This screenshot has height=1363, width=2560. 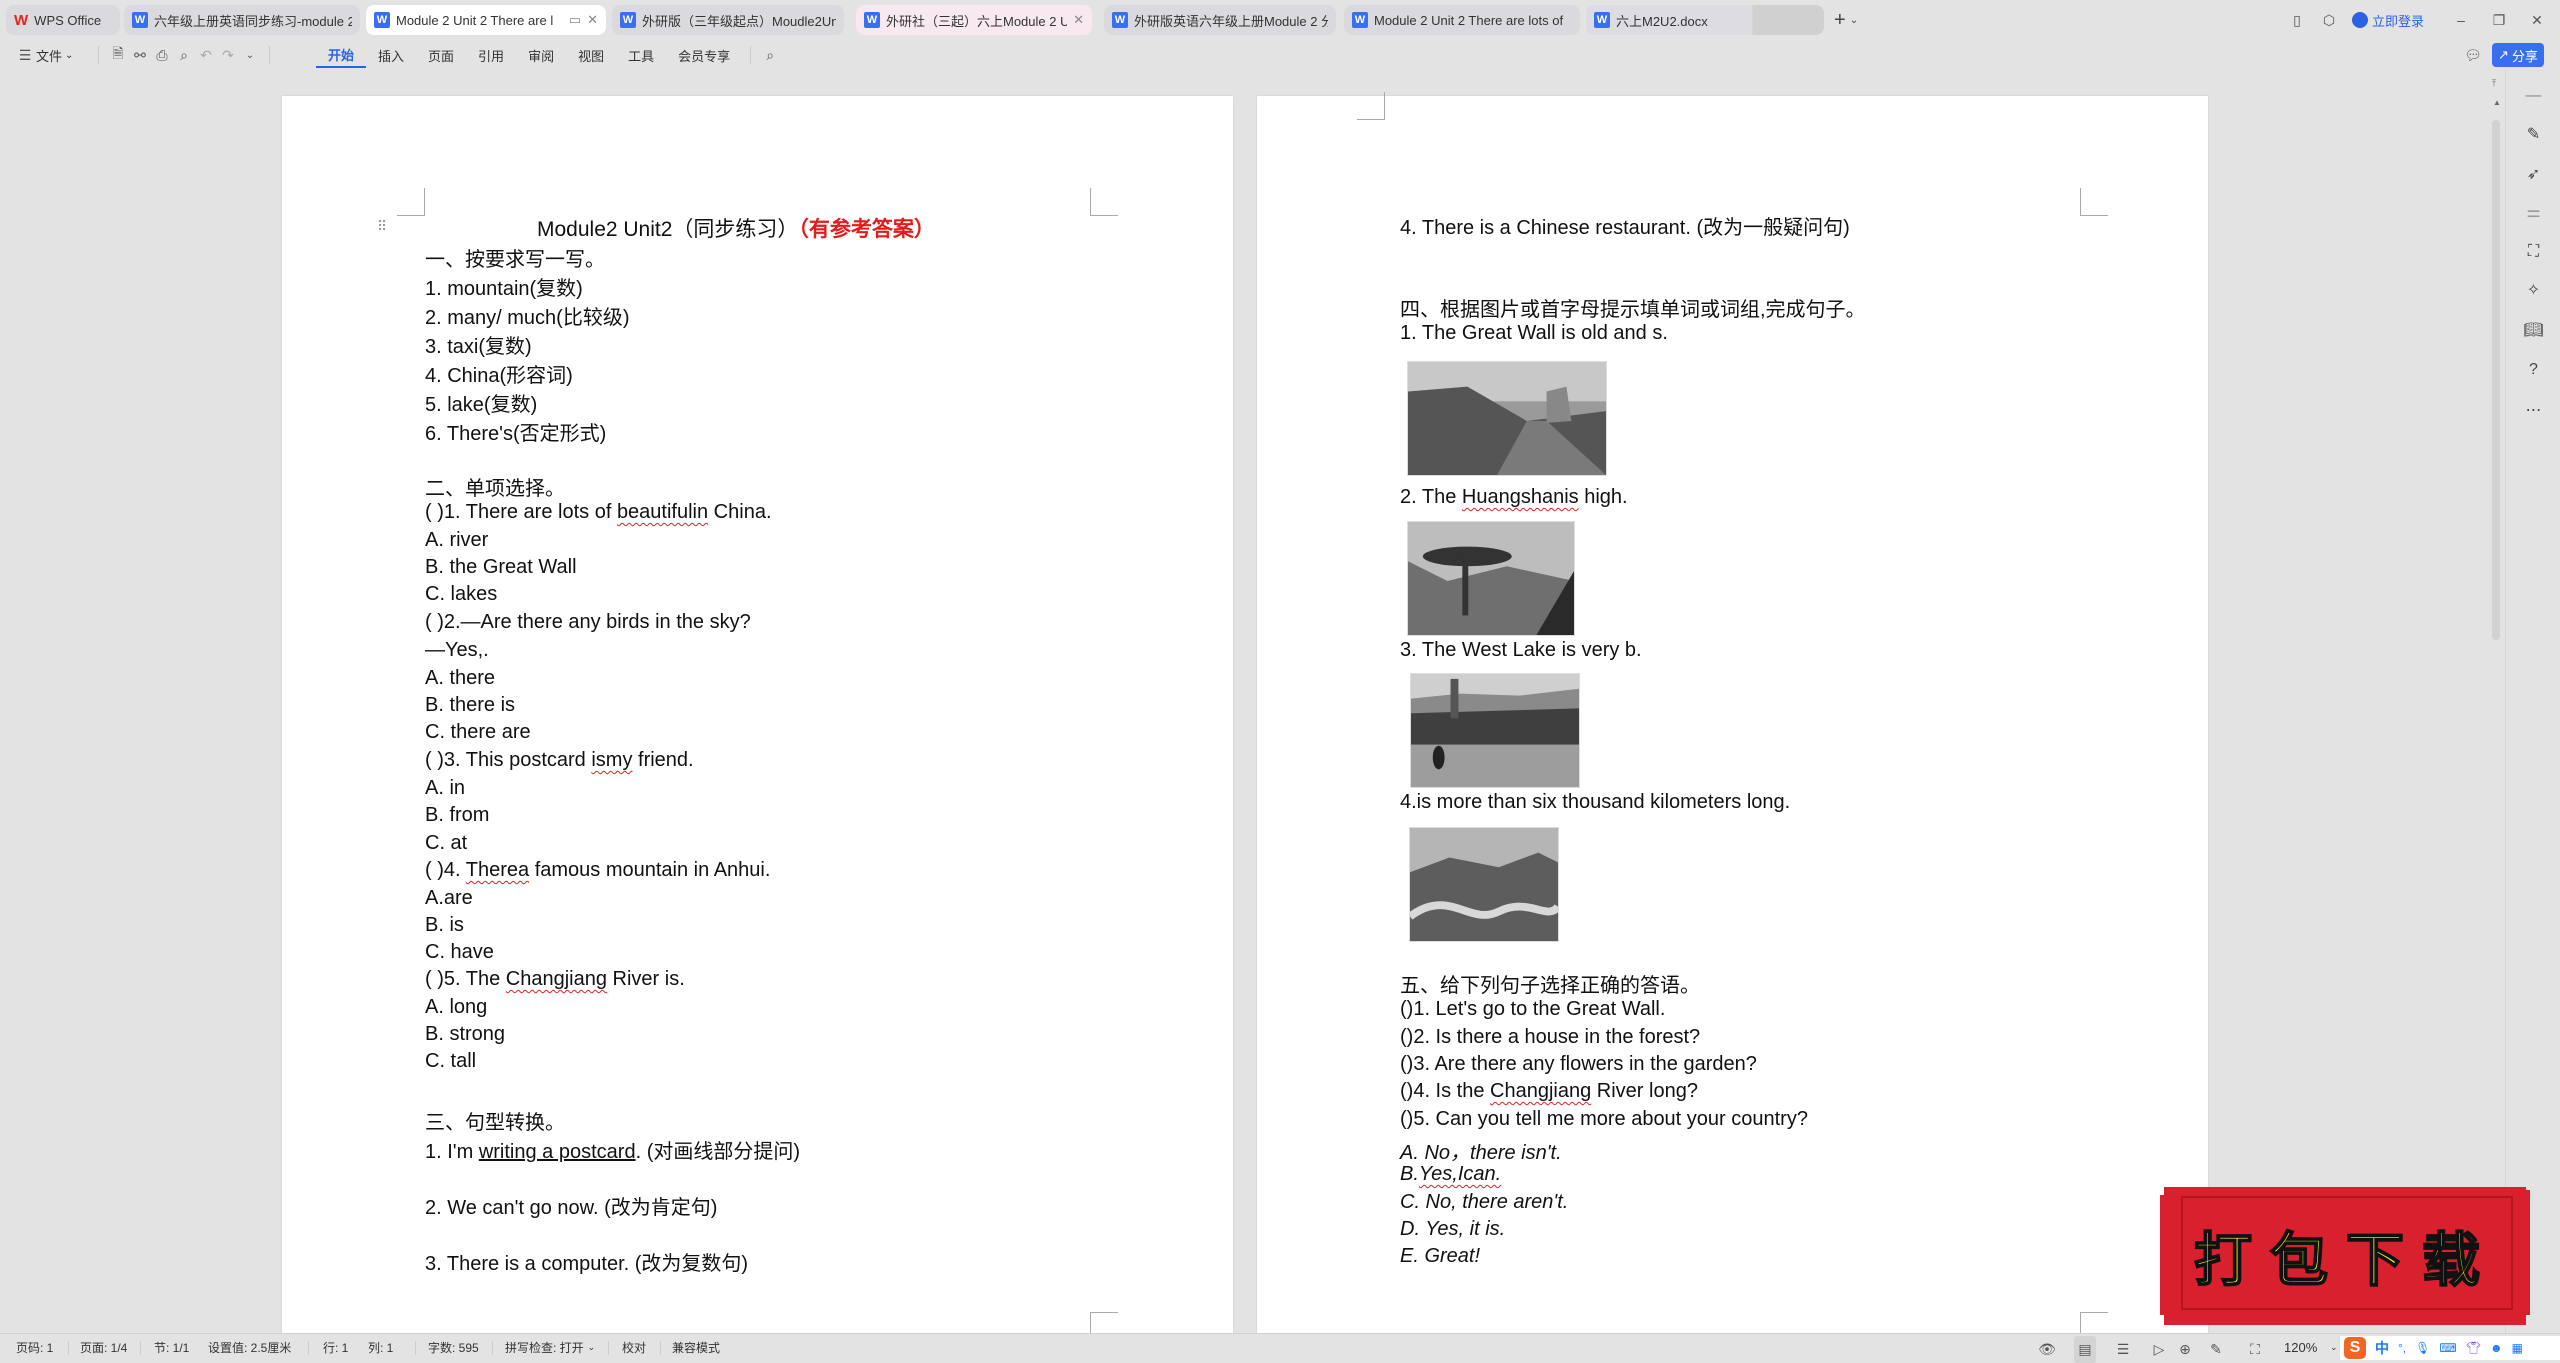 I want to click on undo-icon: ↶, so click(x=206, y=55).